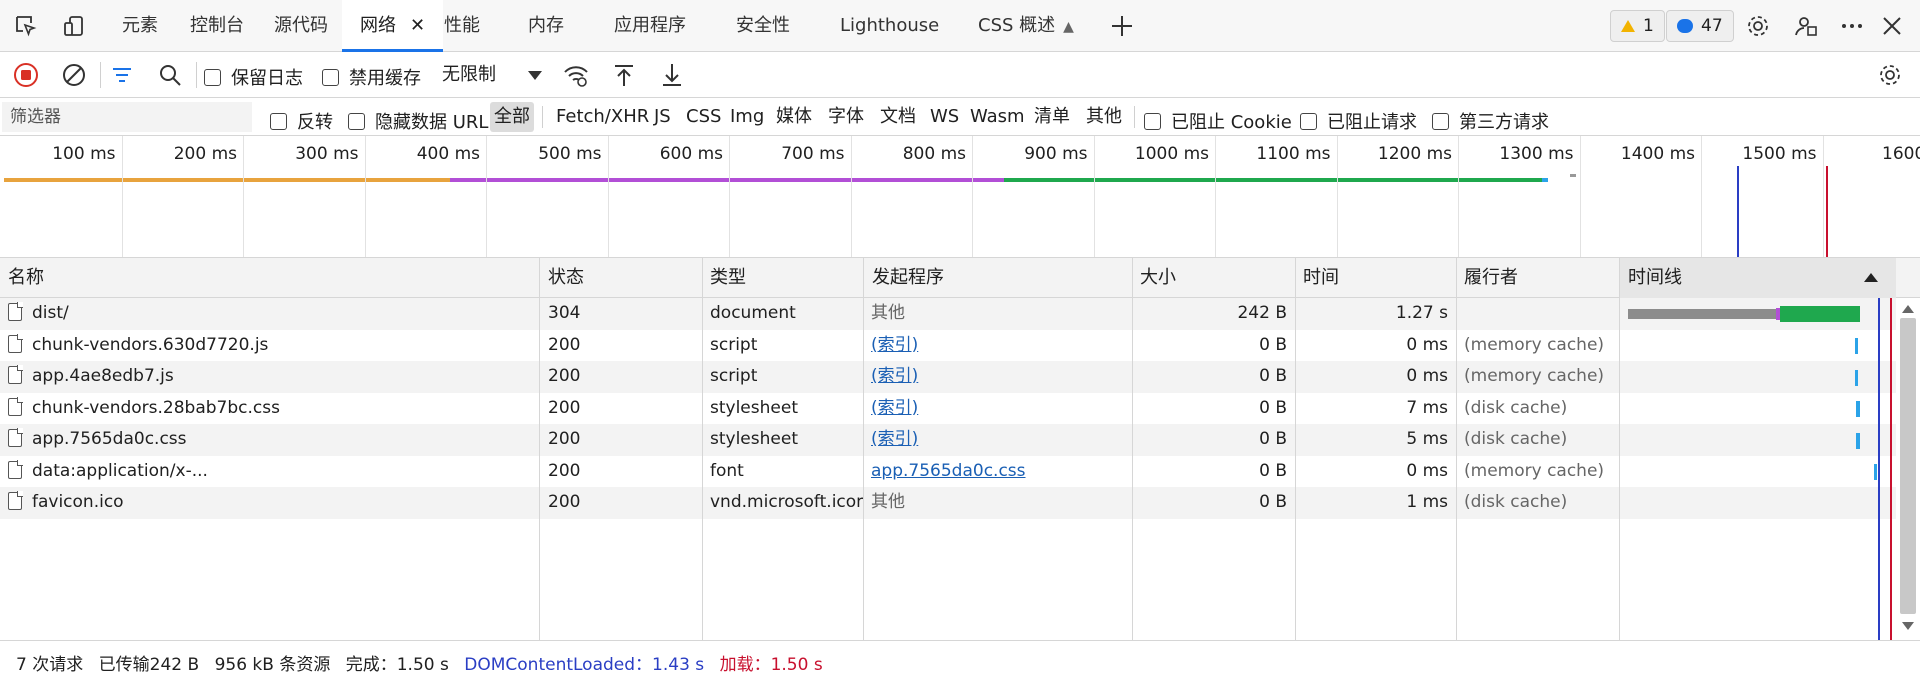 The width and height of the screenshot is (1920, 688). Describe the element at coordinates (140, 26) in the screenshot. I see `tab-elements: 元素` at that location.